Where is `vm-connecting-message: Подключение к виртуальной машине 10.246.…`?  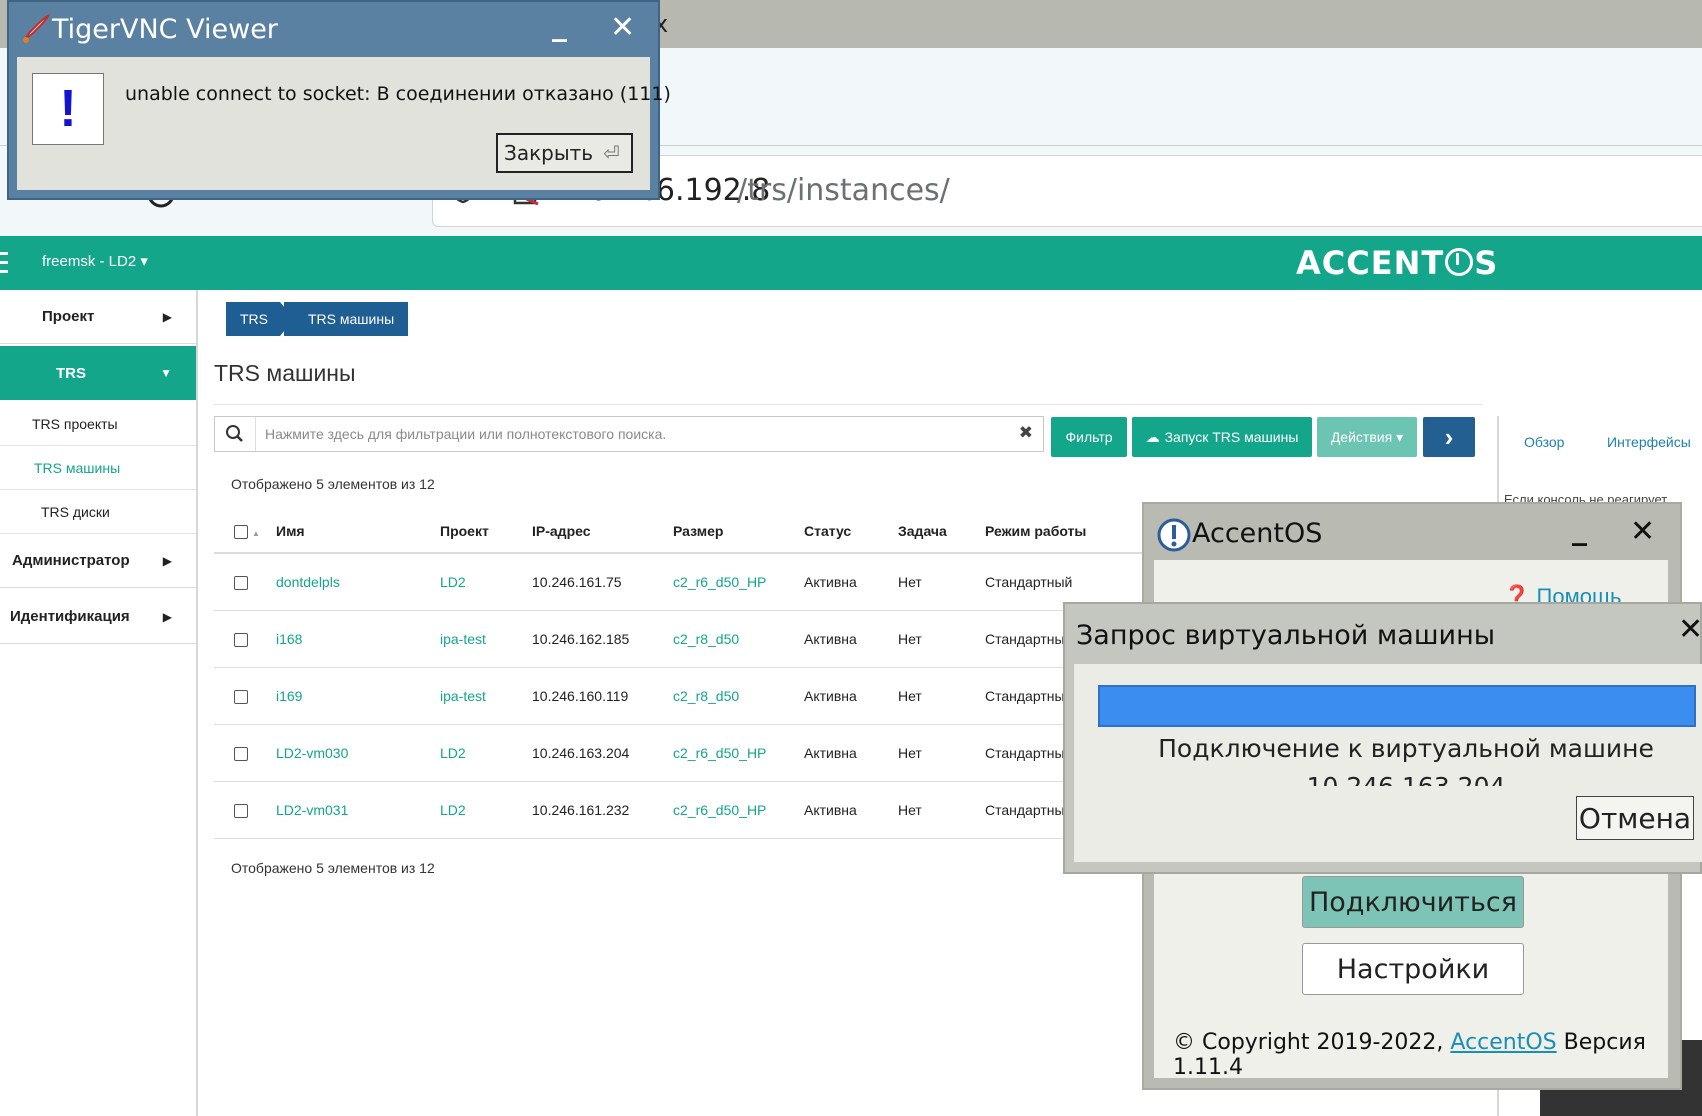 vm-connecting-message: Подключение к виртуальной машине 10.246.… is located at coordinates (1406, 760).